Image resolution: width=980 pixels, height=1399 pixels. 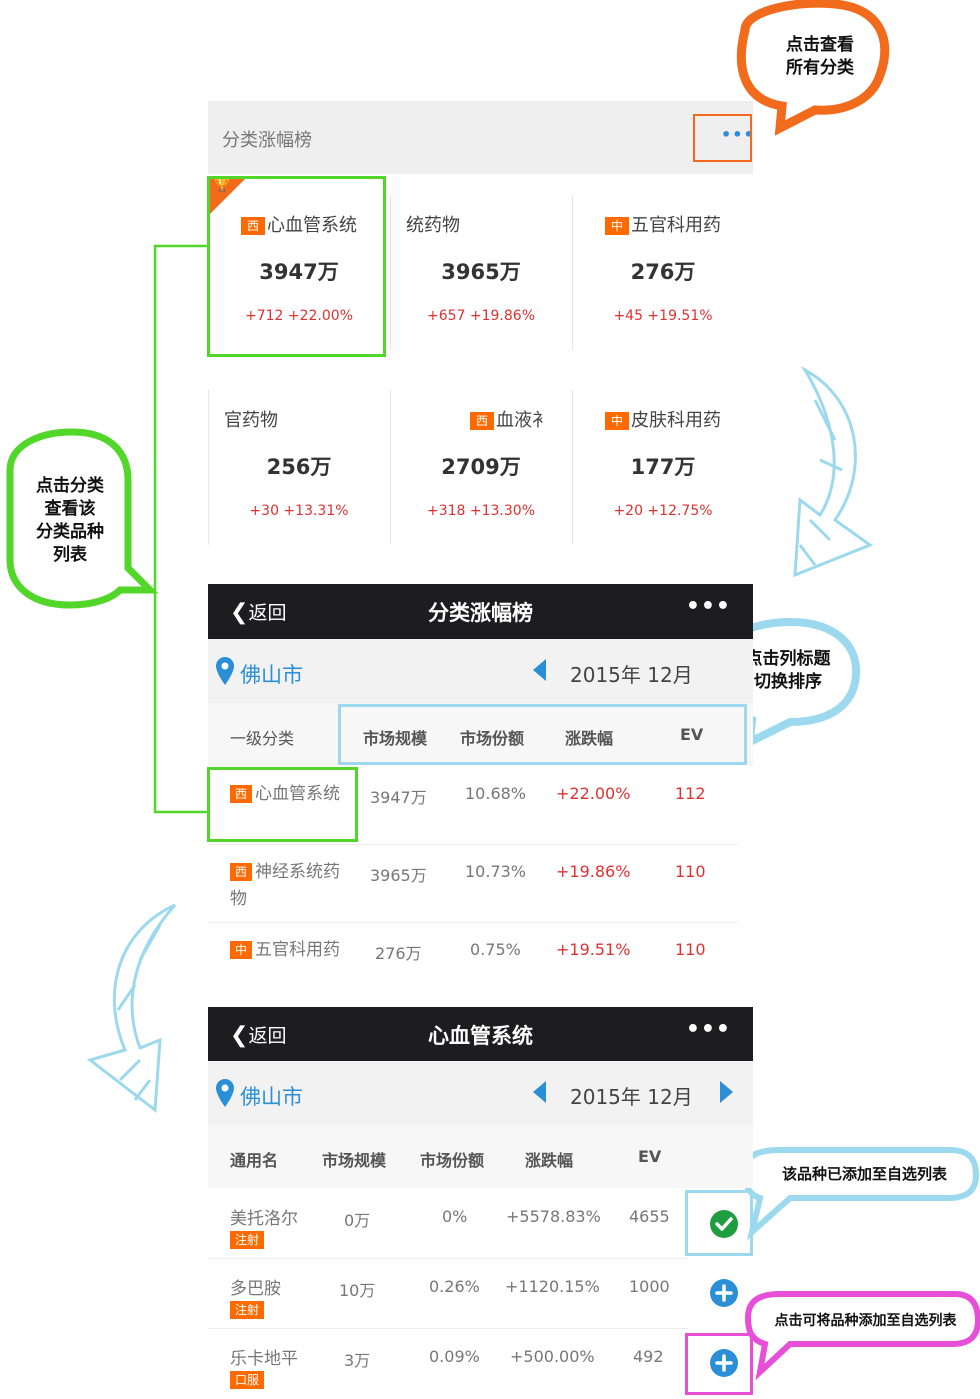 I want to click on category-name: 官药物, so click(x=251, y=420).